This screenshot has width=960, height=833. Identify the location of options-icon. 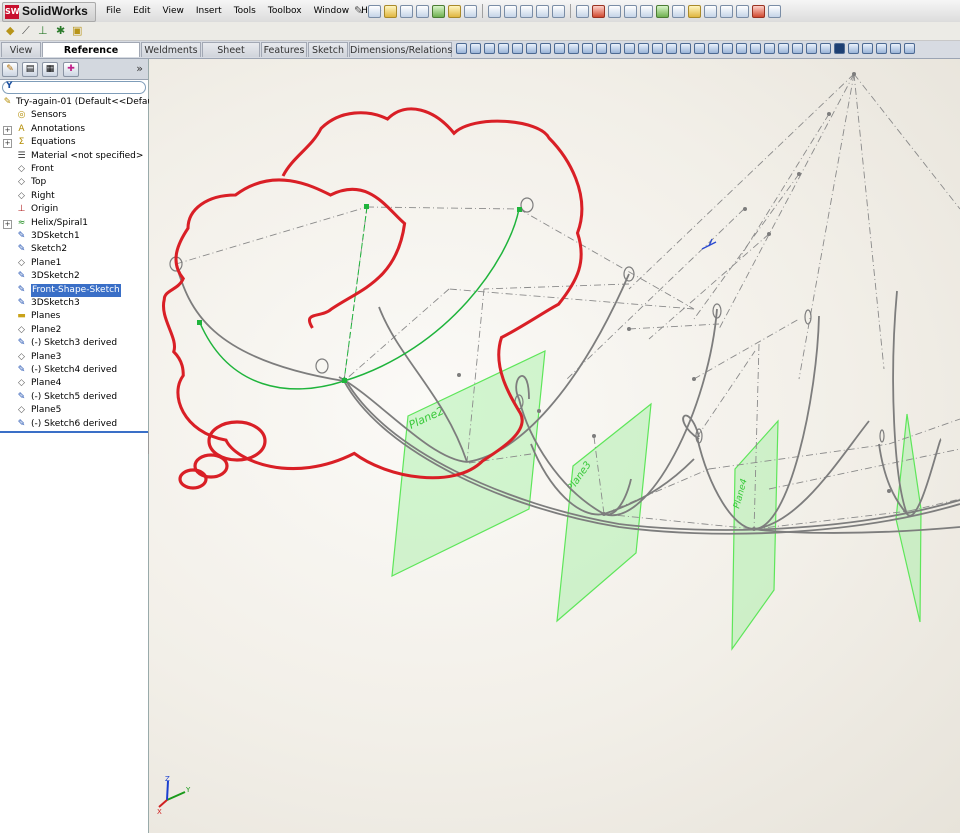
(614, 11).